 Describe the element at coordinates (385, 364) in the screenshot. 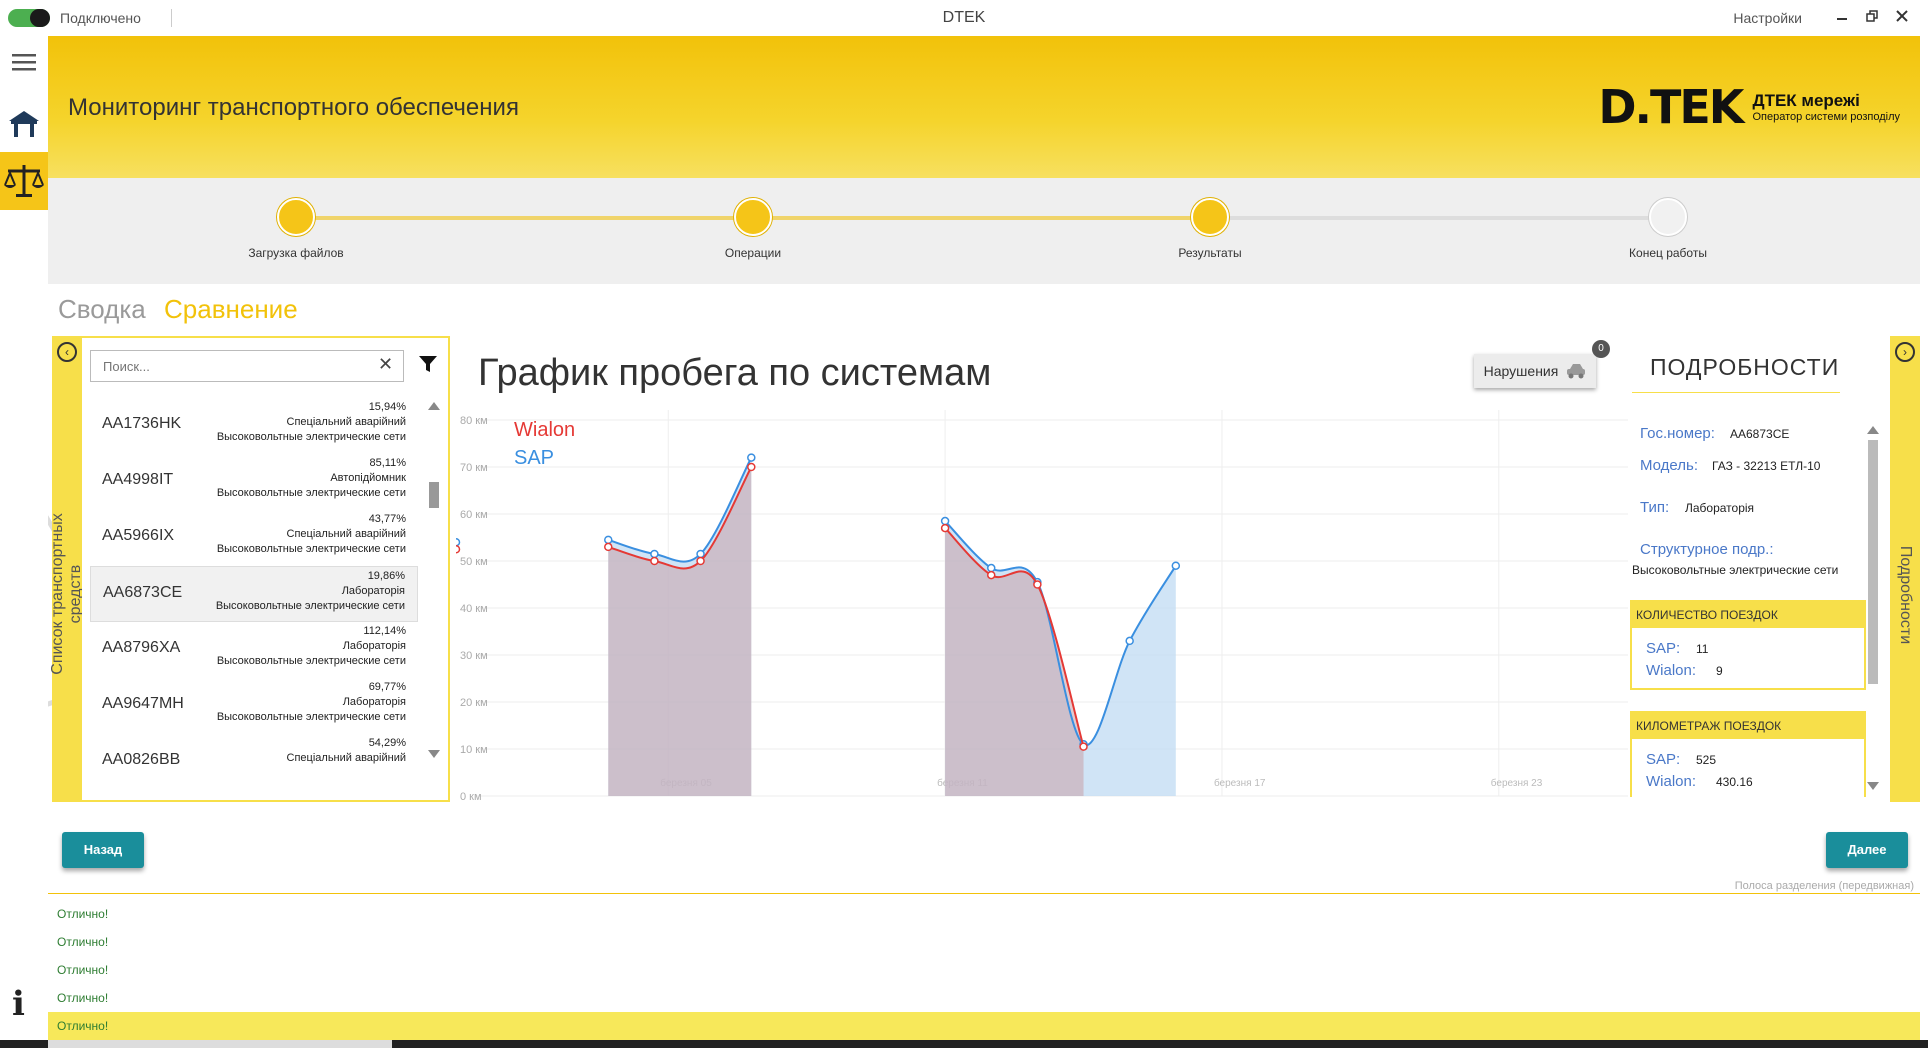

I see `clear-search-icon: ✕` at that location.